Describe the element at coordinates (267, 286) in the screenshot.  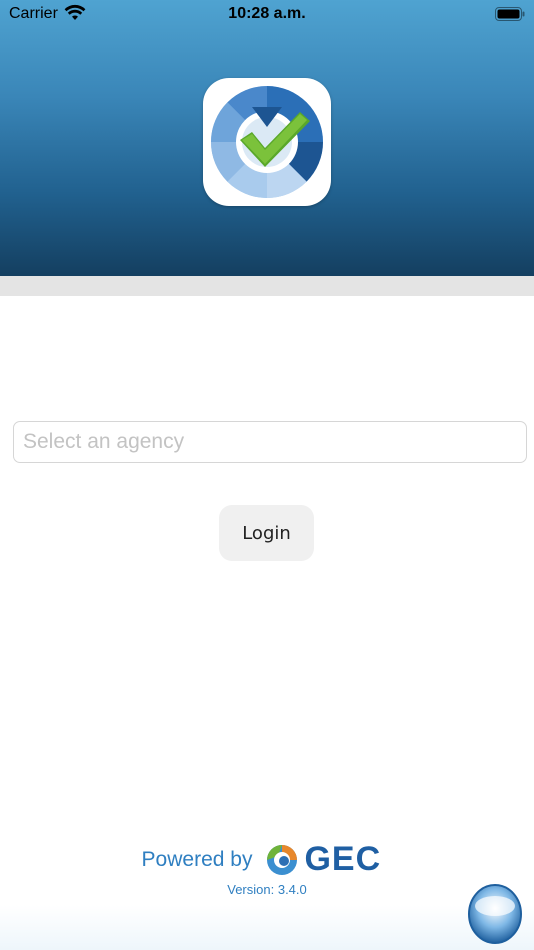
I see `header-divider` at that location.